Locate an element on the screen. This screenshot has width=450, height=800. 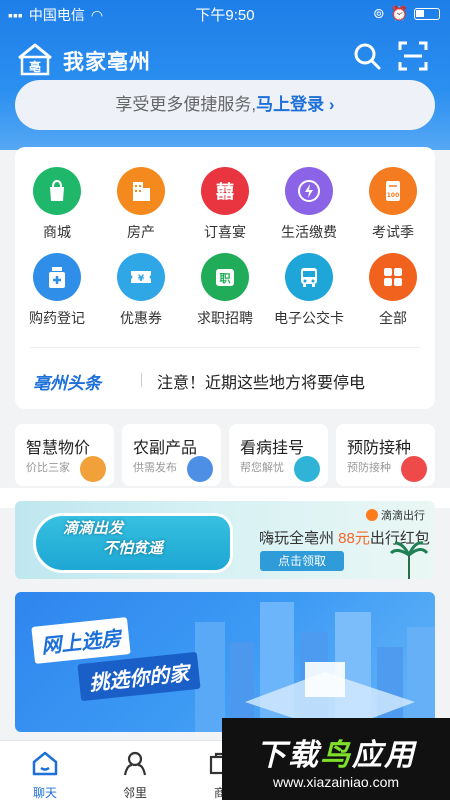
battery-icon is located at coordinates (427, 13).